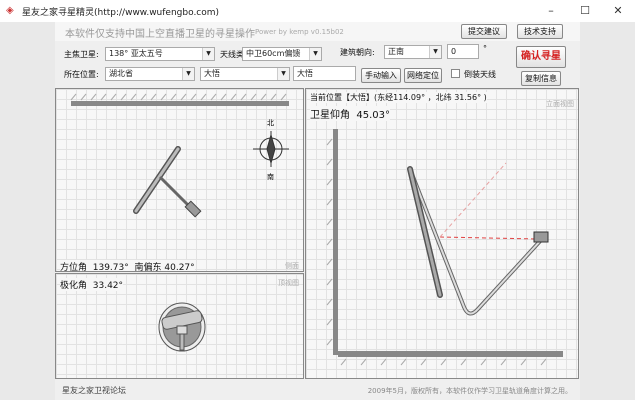 The width and height of the screenshot is (635, 400). Describe the element at coordinates (485, 48) in the screenshot. I see `degree-unit: °` at that location.